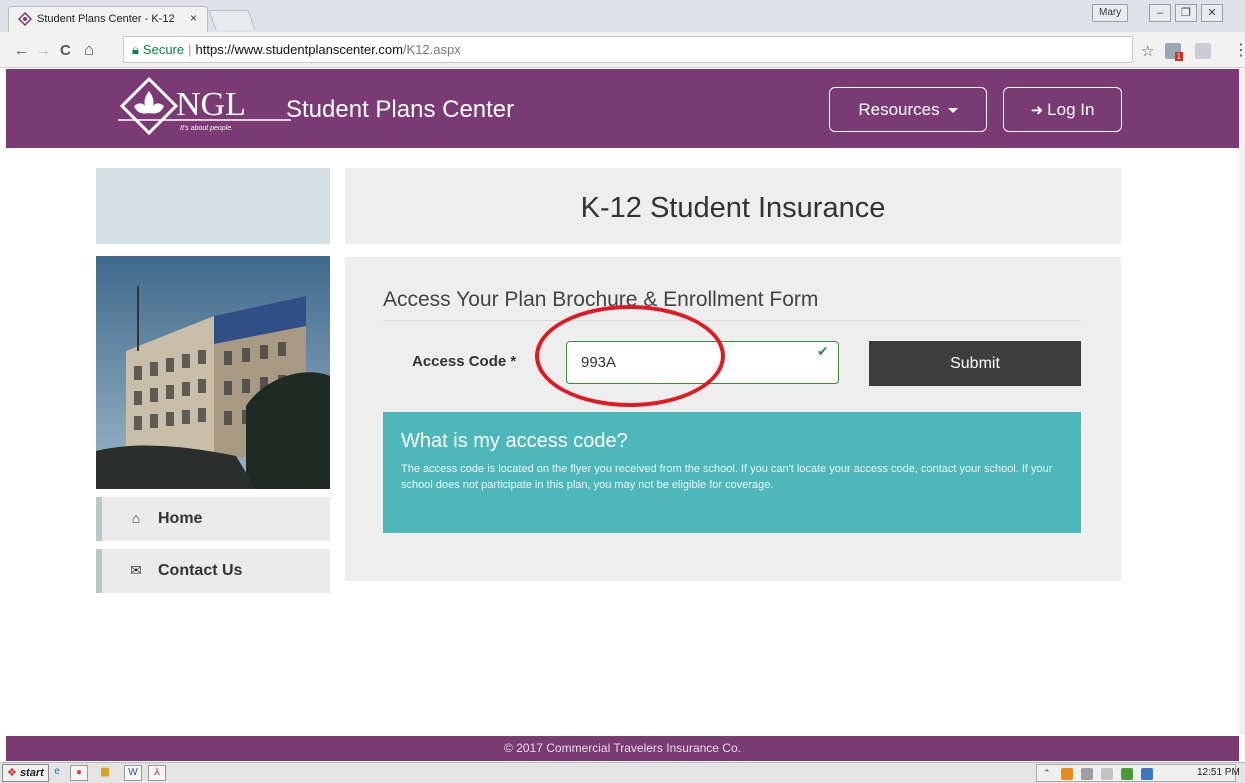  Describe the element at coordinates (43, 50) in the screenshot. I see `forward-arrow-icon: →` at that location.